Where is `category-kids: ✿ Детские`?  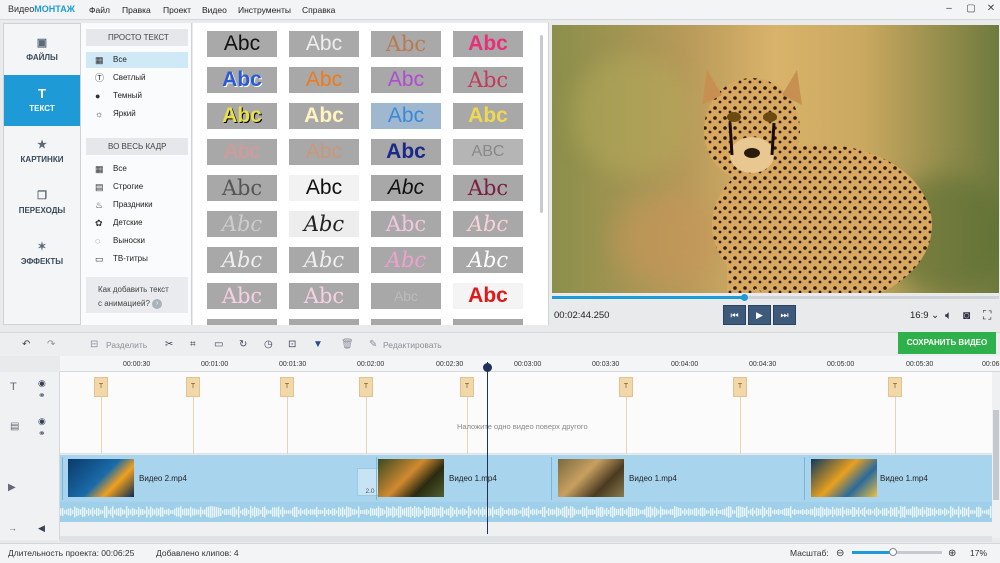
category-kids: ✿ Детские is located at coordinates (137, 223).